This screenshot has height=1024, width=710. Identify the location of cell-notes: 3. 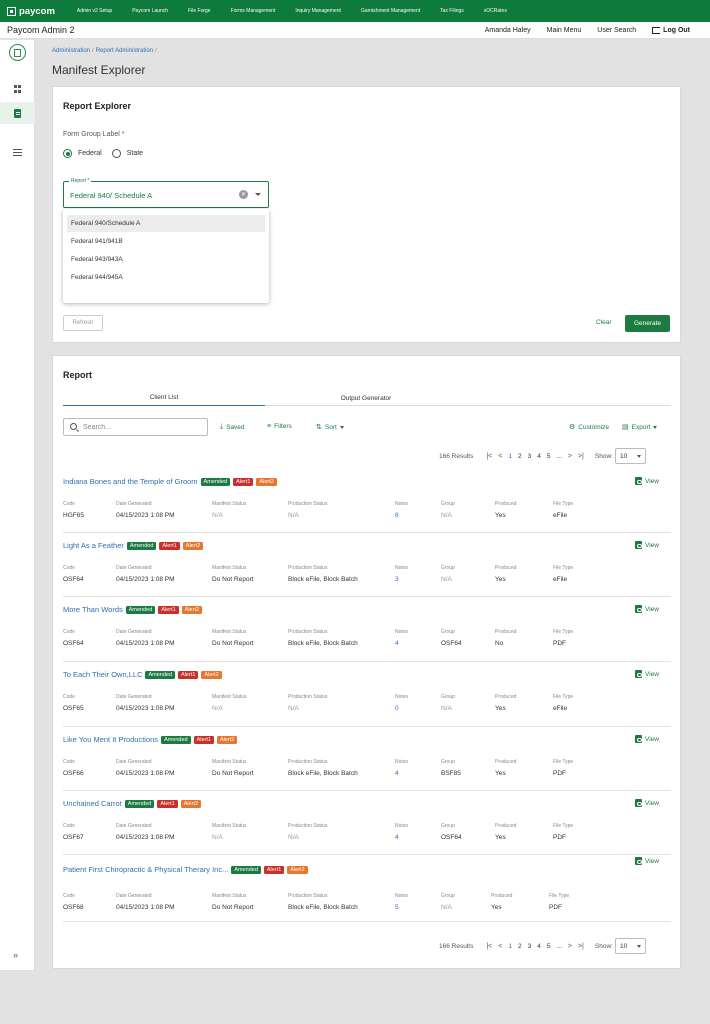
(397, 579).